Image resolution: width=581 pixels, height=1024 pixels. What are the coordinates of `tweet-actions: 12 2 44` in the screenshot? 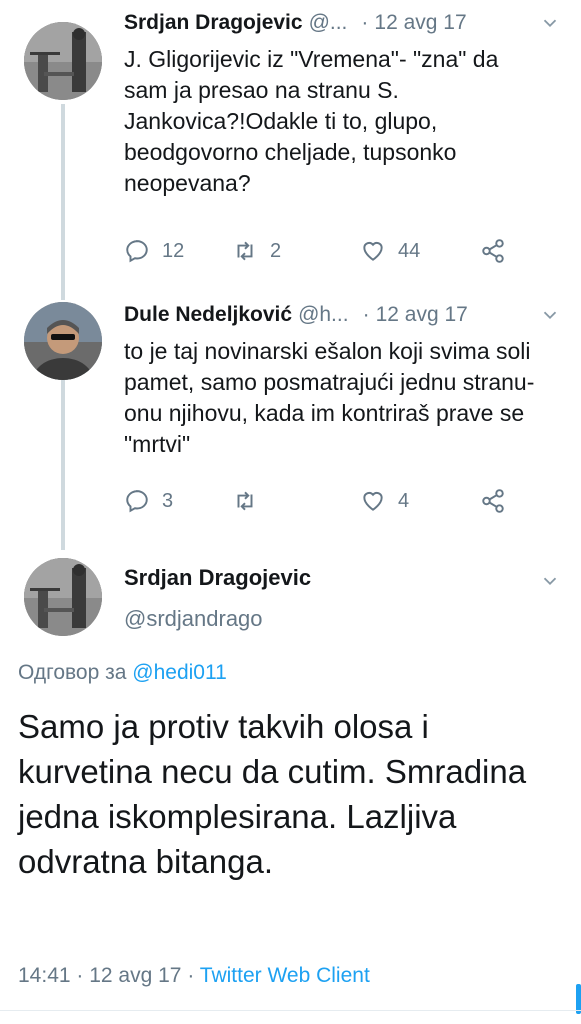 It's located at (324, 251).